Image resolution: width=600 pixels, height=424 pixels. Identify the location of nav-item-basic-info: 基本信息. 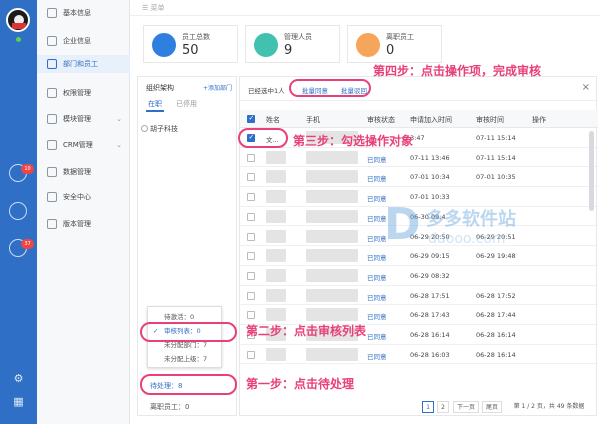
(83, 13).